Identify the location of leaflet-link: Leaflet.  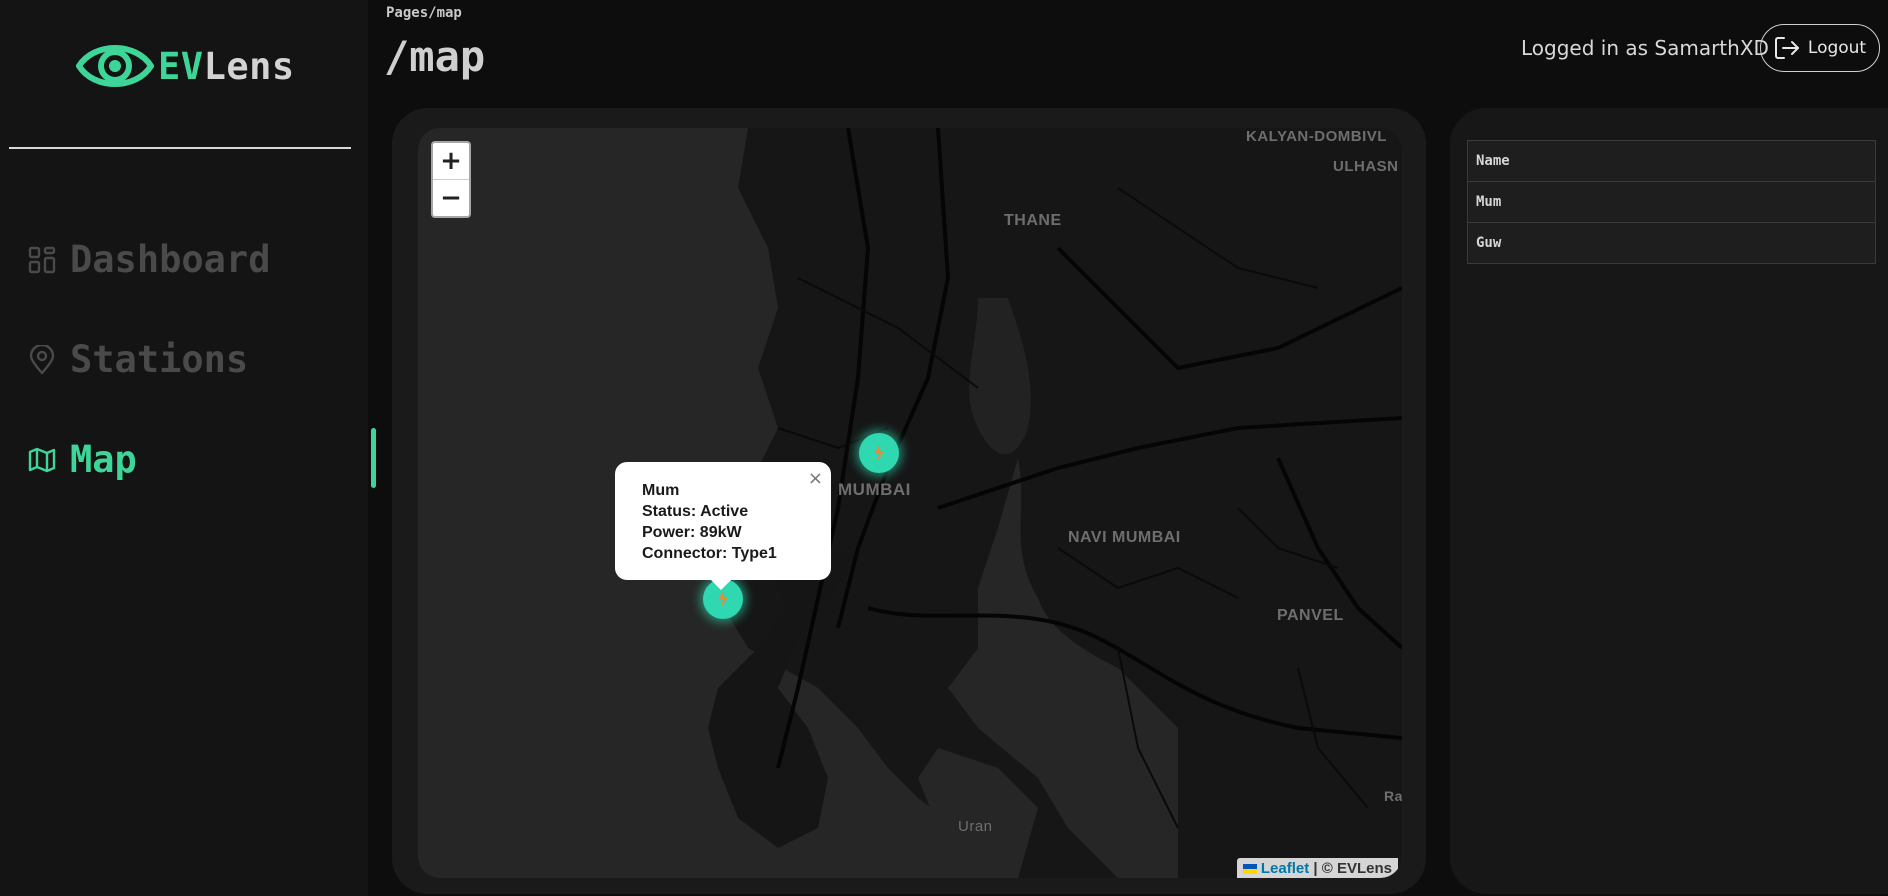
(1285, 868).